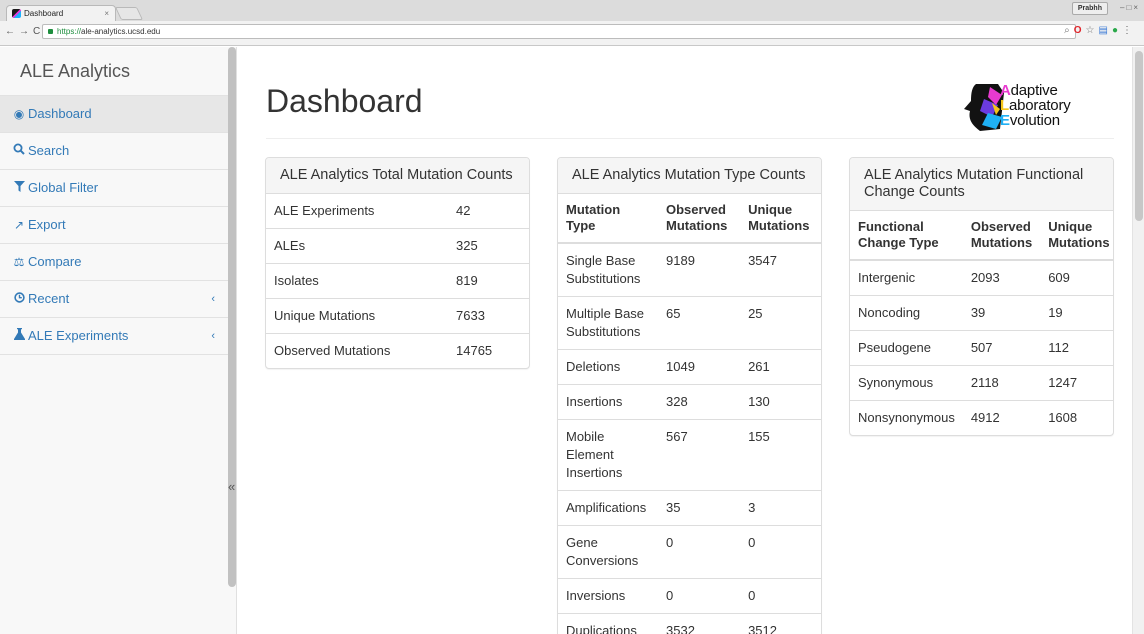 Image resolution: width=1144 pixels, height=634 pixels. Describe the element at coordinates (1089, 8) in the screenshot. I see `profile-button: Prabhh` at that location.